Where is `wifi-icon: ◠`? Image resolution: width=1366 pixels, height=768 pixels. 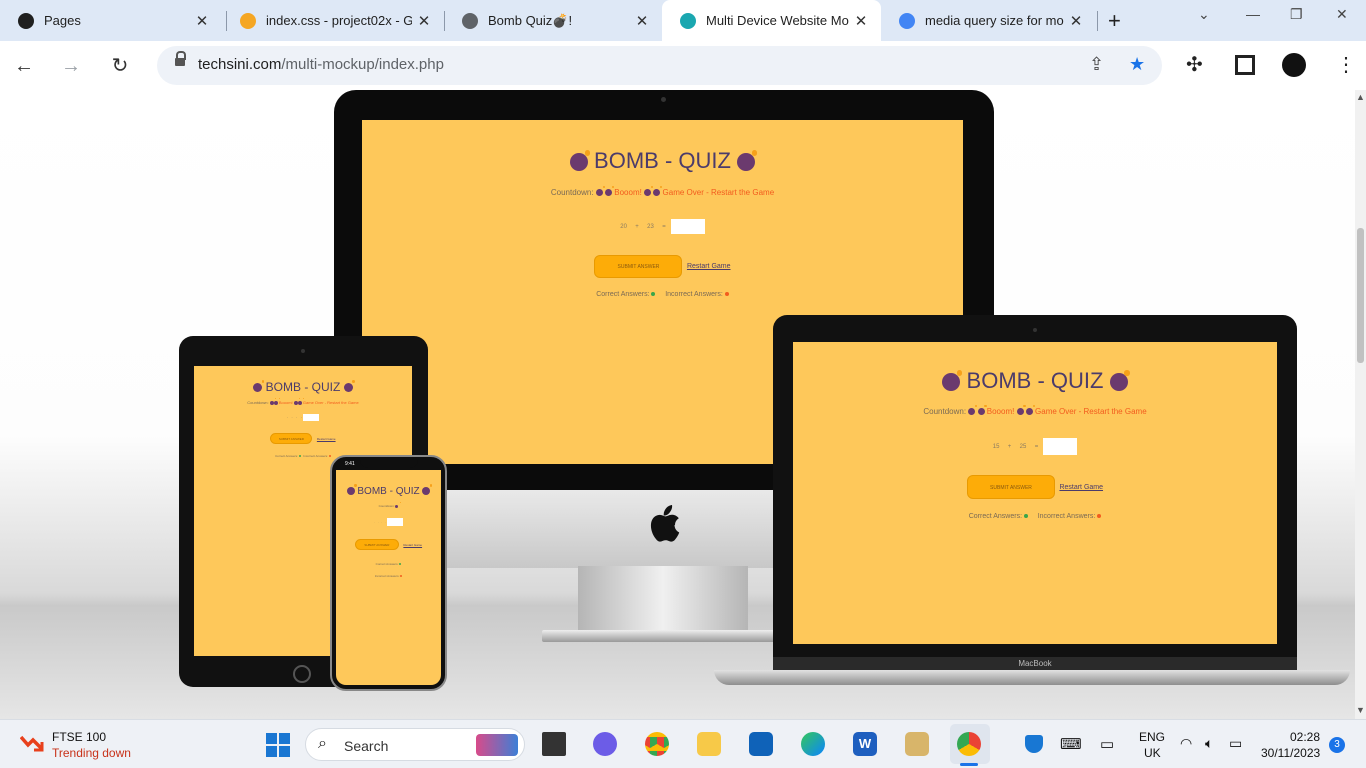 wifi-icon: ◠ is located at coordinates (1186, 743).